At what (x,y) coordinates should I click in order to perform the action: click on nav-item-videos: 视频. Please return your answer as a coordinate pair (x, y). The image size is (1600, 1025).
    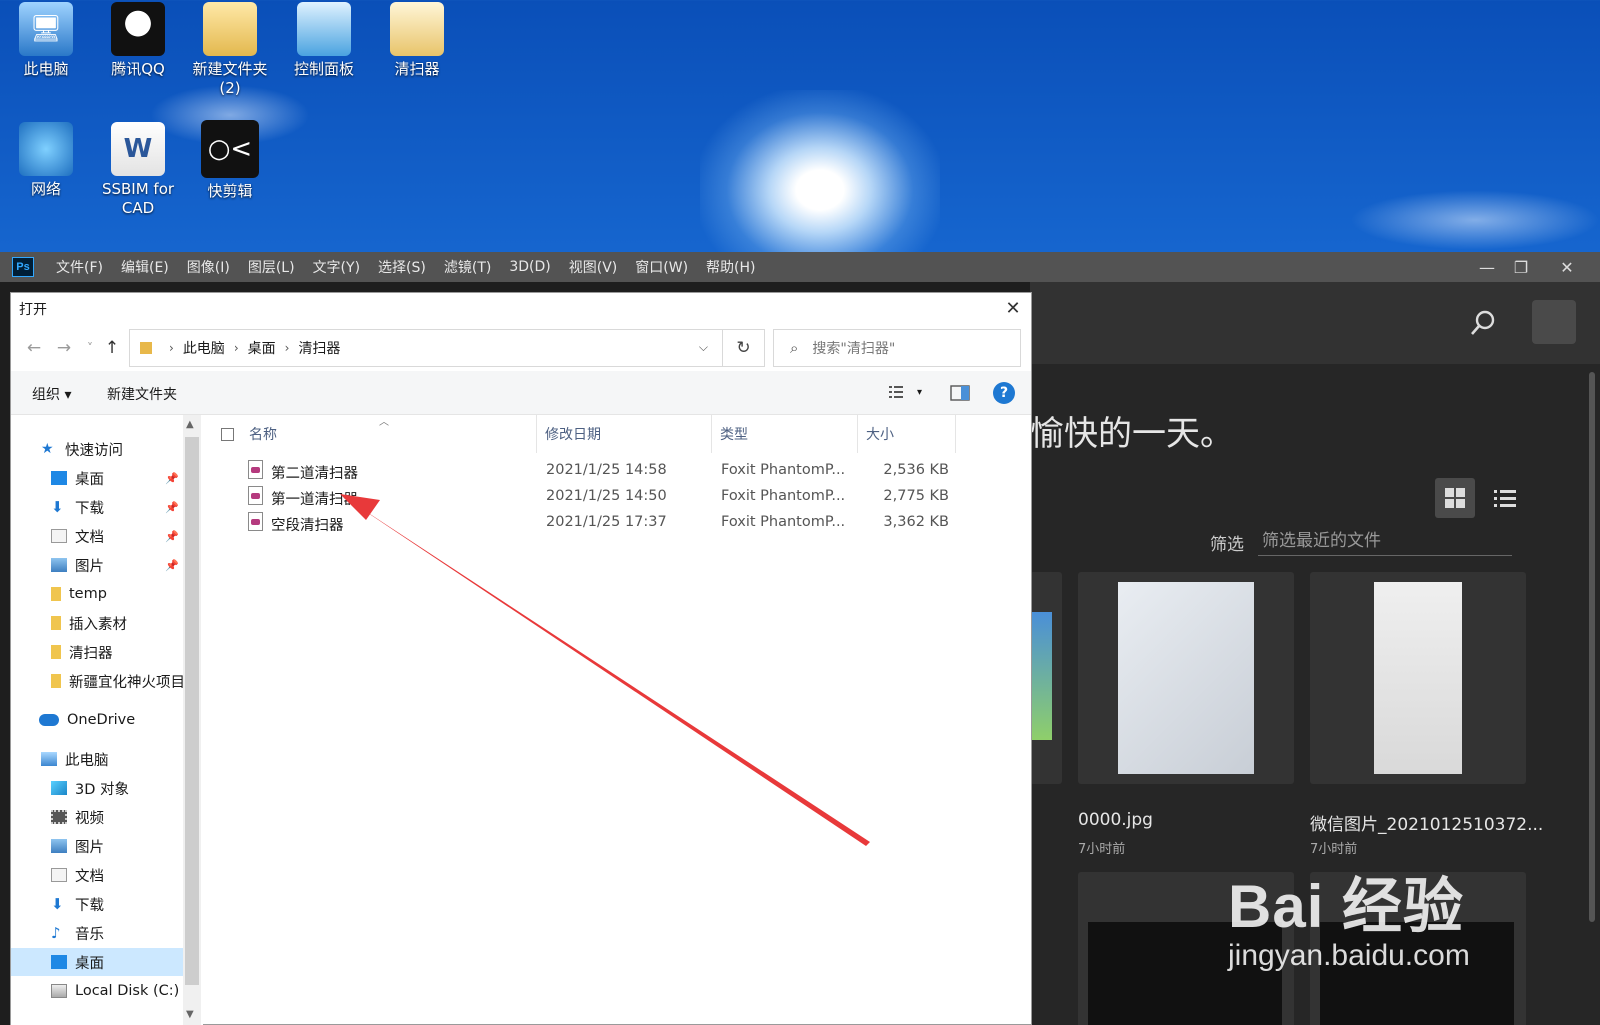
    Looking at the image, I should click on (97, 817).